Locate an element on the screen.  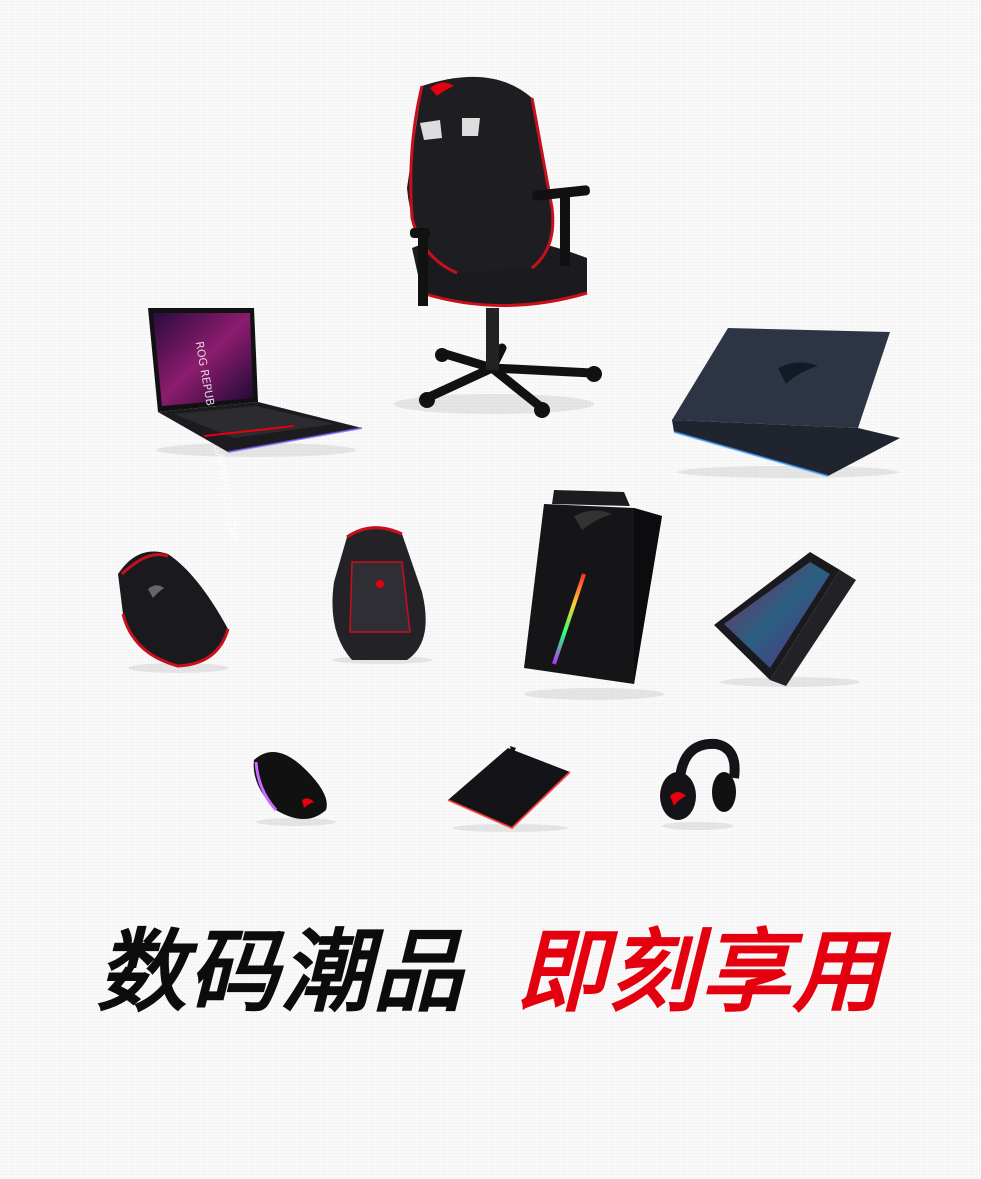
keyboard-image is located at coordinates (785, 619).